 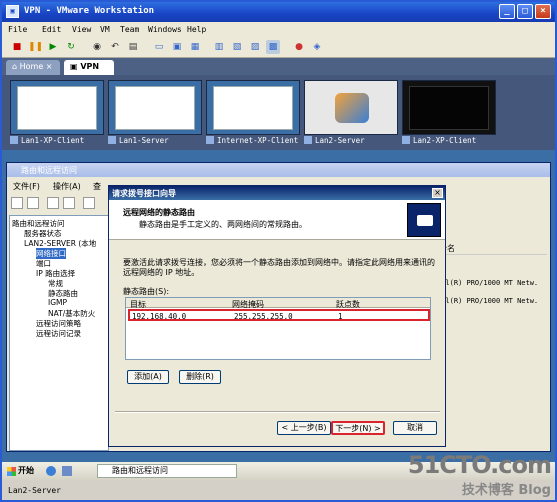 I want to click on back-icon, so click(x=17, y=203).